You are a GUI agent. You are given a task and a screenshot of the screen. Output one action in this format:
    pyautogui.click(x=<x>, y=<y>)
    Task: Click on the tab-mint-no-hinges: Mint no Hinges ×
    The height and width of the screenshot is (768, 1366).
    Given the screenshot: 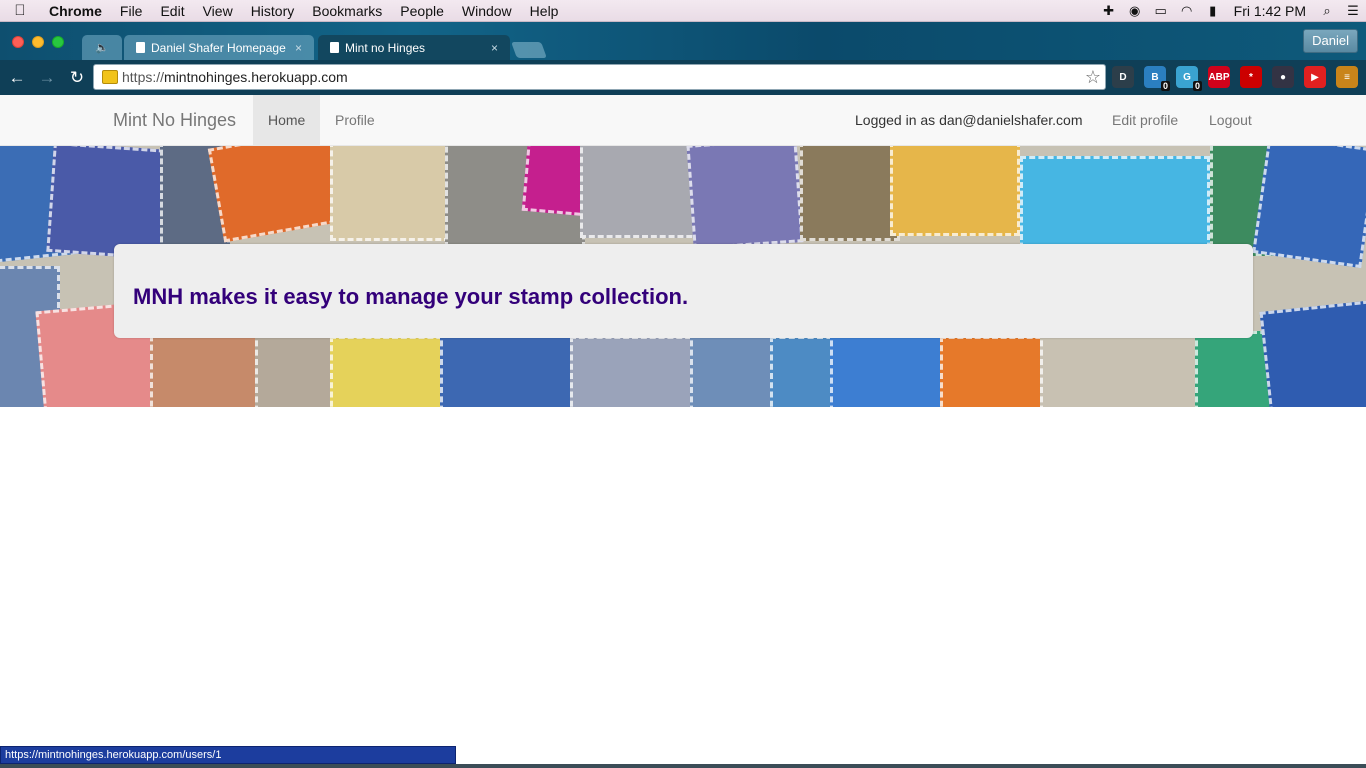 What is the action you would take?
    pyautogui.click(x=414, y=47)
    